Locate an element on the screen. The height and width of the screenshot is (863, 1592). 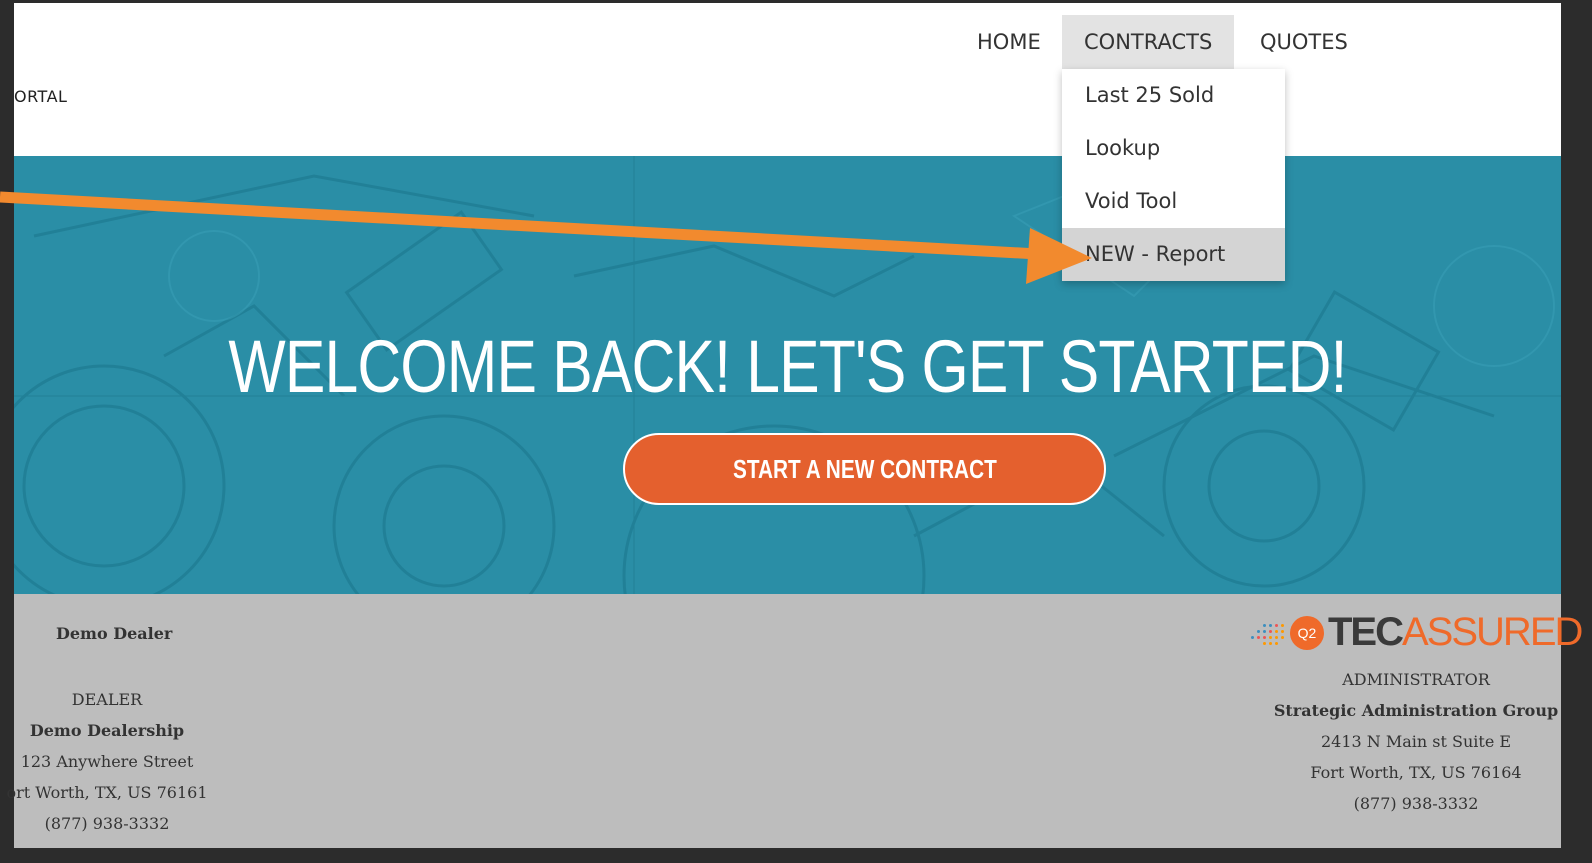
start-new-contract-button: START A NEW CONTRACT is located at coordinates (864, 469).